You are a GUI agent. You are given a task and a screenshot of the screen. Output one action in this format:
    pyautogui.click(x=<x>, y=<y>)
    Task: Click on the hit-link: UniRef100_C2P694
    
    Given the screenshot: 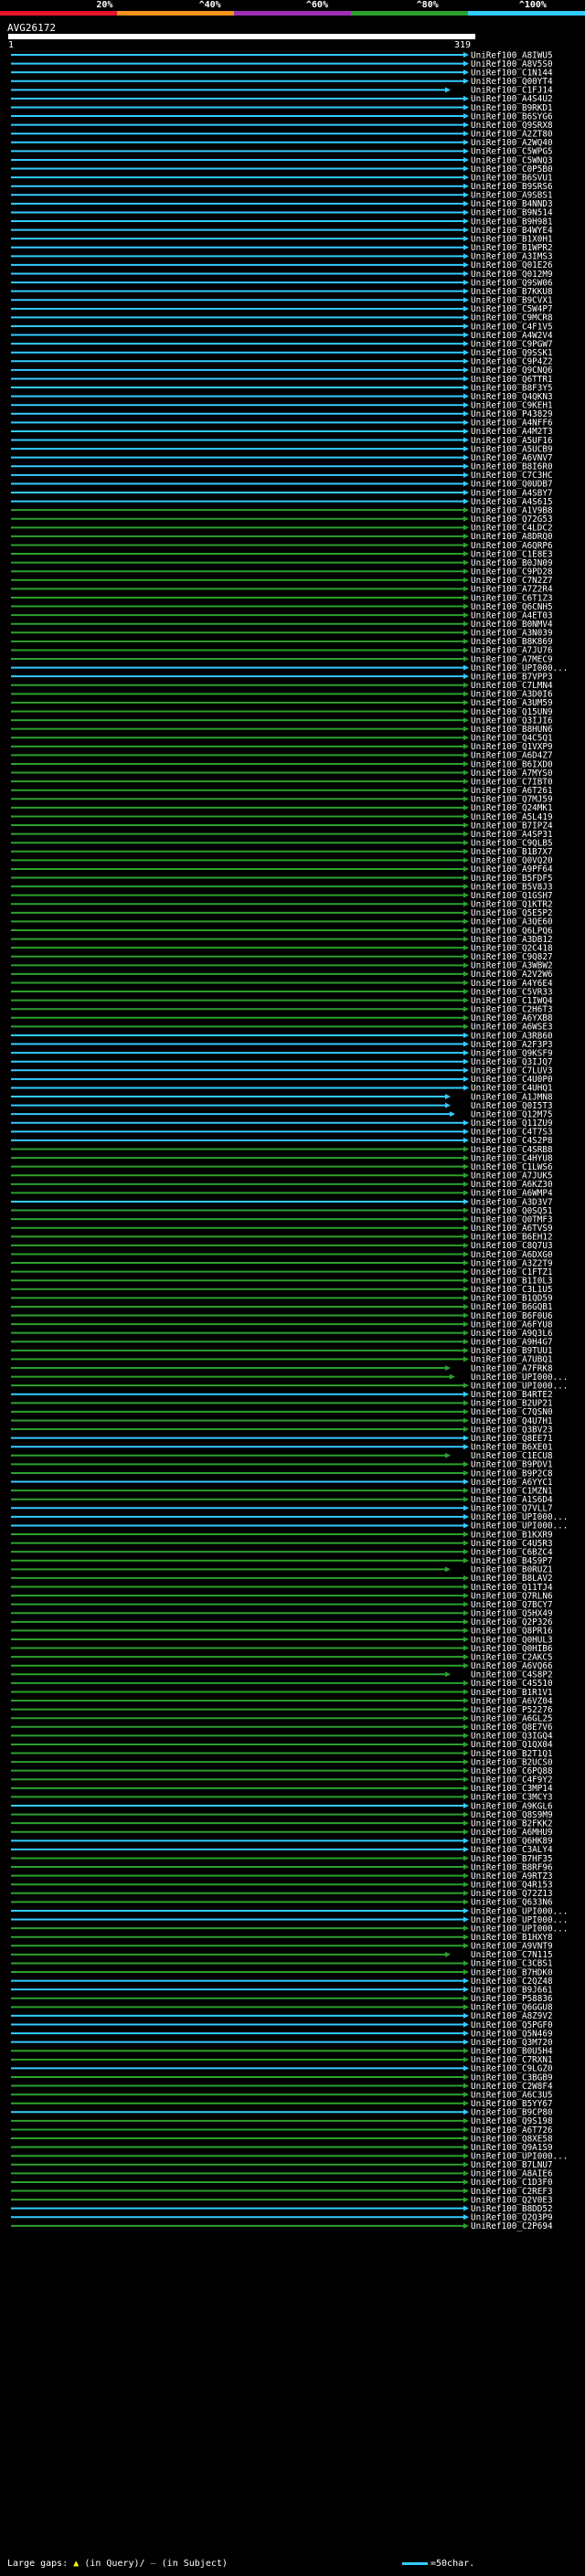 What is the action you would take?
    pyautogui.click(x=512, y=2226)
    